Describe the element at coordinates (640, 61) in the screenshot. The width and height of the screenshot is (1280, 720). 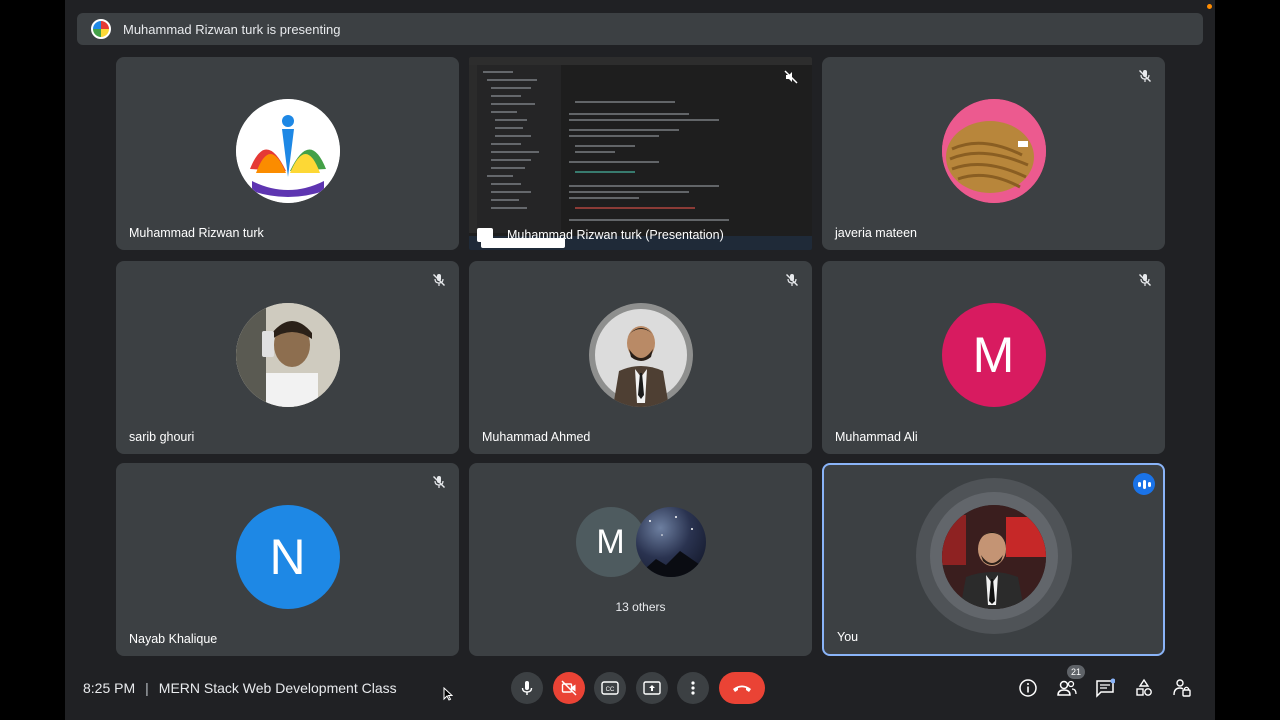
I see `vscode-titlebar` at that location.